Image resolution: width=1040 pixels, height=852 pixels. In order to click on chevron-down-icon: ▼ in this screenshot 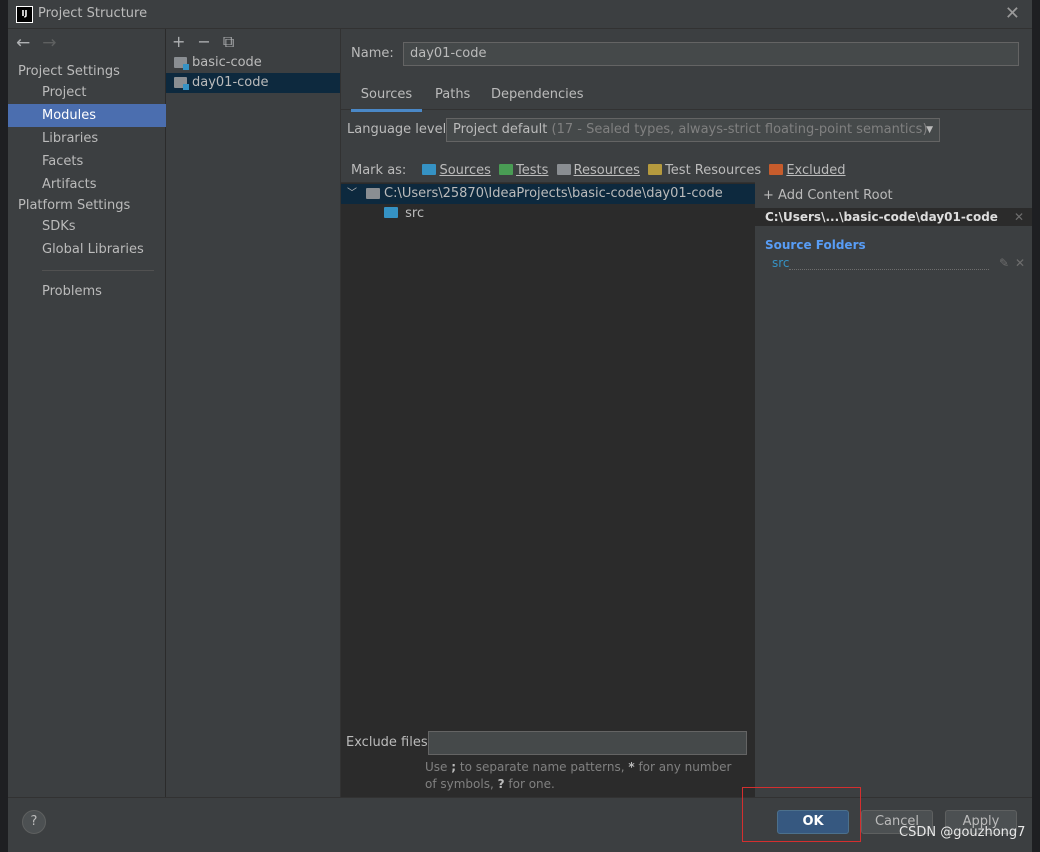, I will do `click(929, 130)`.